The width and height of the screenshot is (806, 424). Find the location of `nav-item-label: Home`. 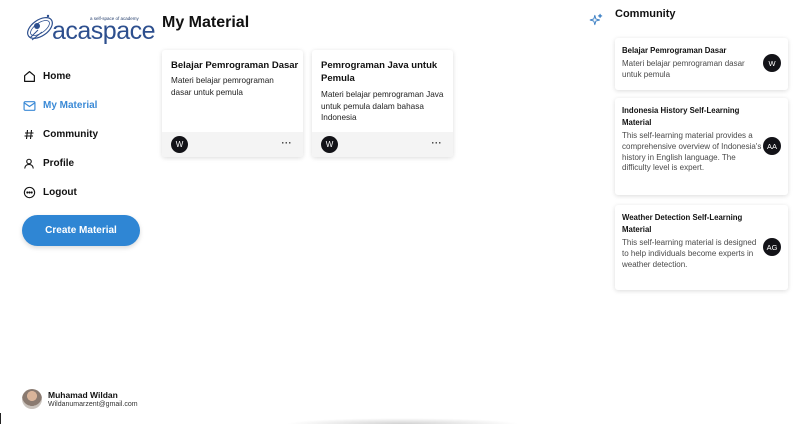

nav-item-label: Home is located at coordinates (57, 76).